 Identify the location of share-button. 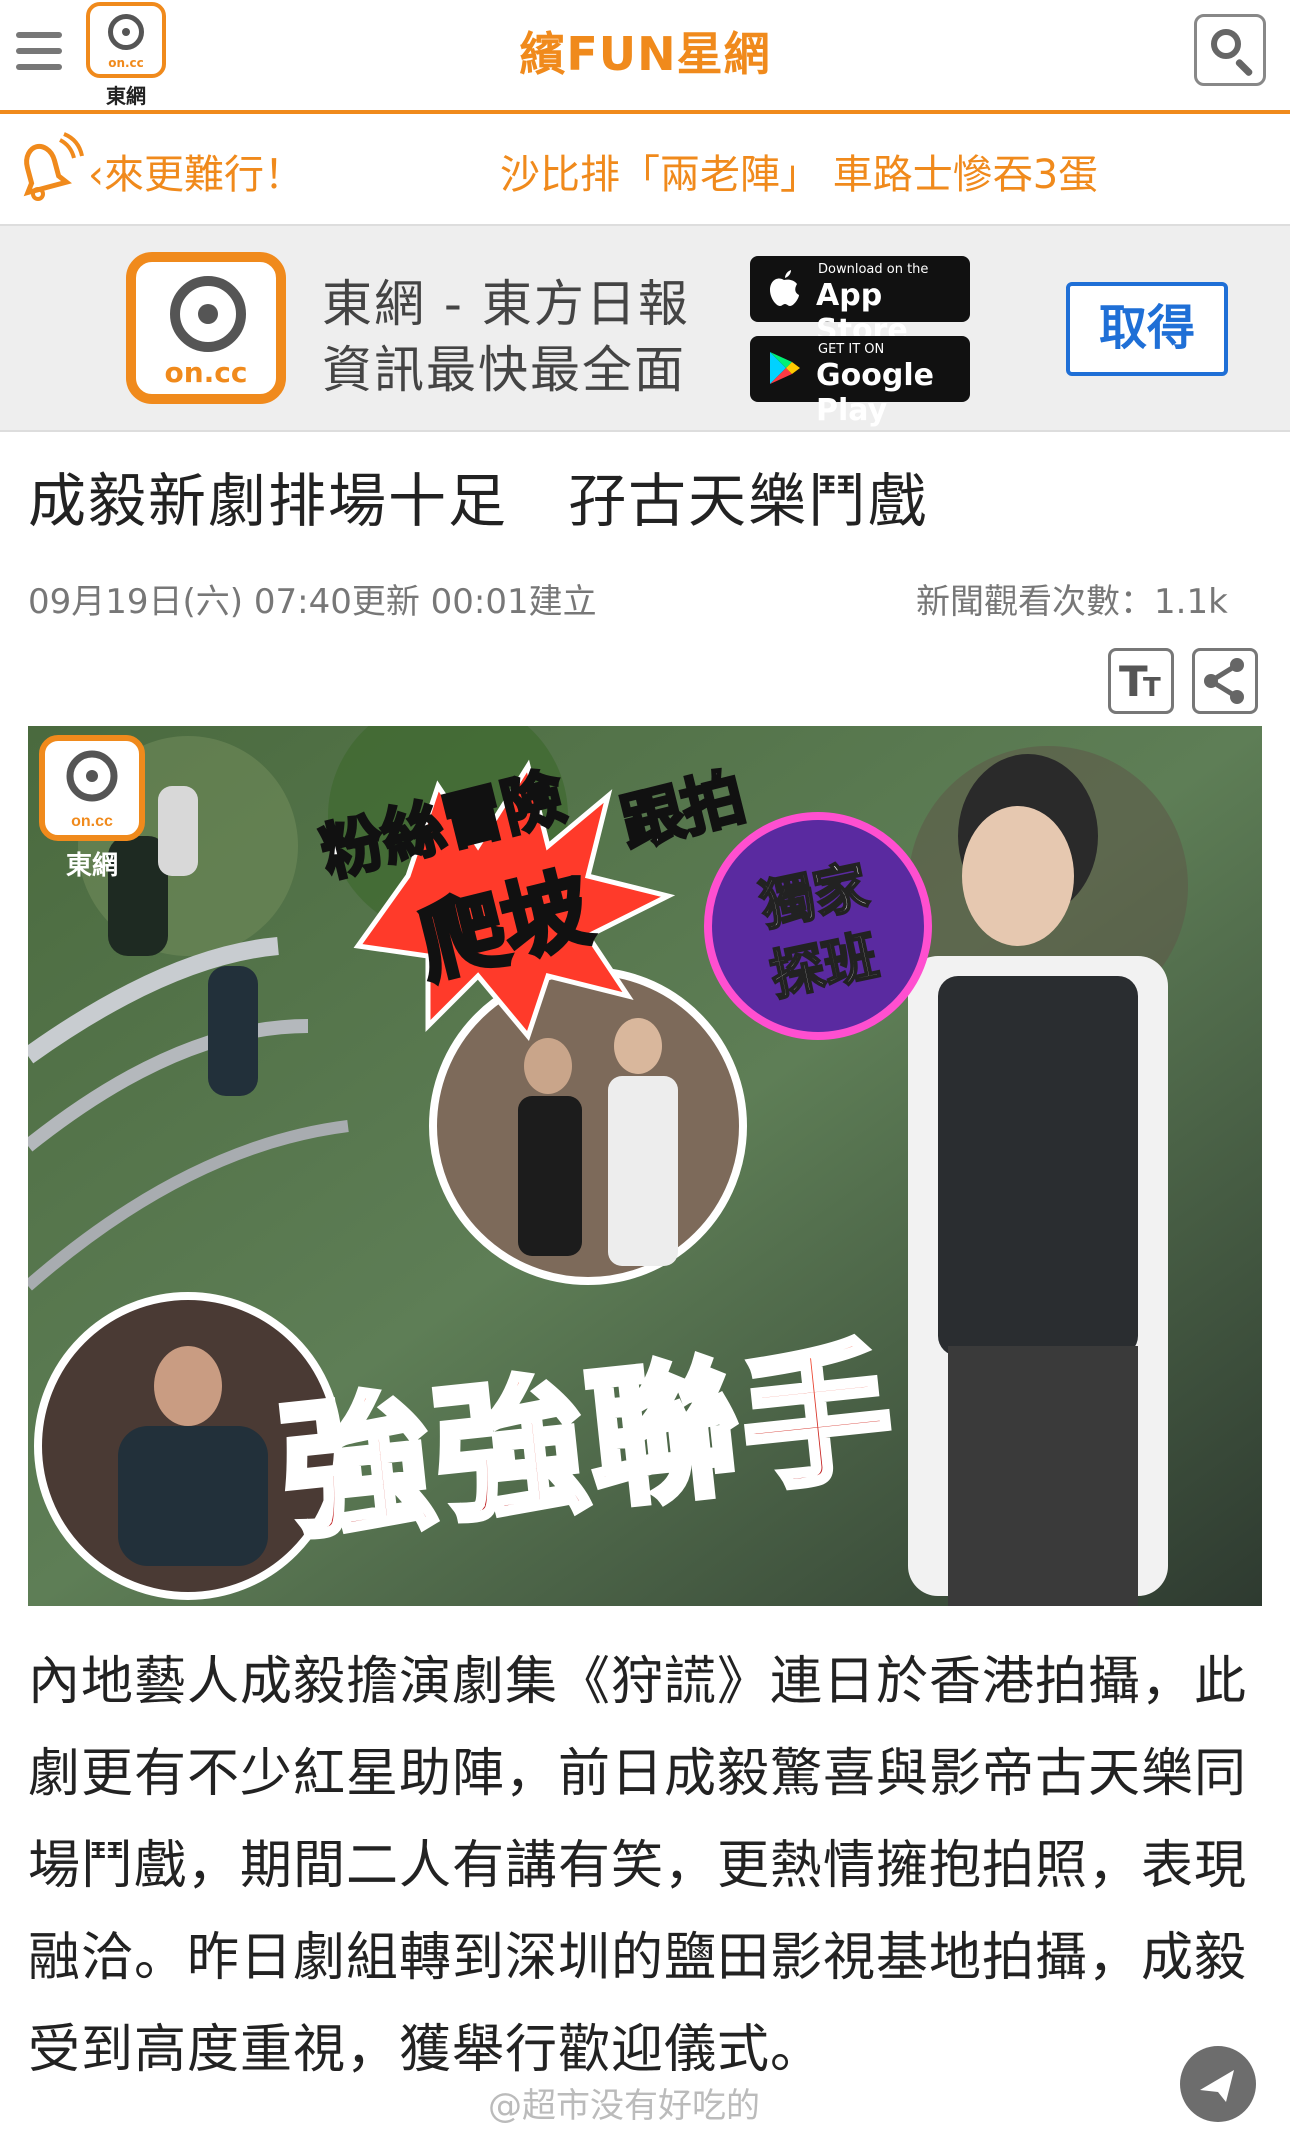
(1225, 681).